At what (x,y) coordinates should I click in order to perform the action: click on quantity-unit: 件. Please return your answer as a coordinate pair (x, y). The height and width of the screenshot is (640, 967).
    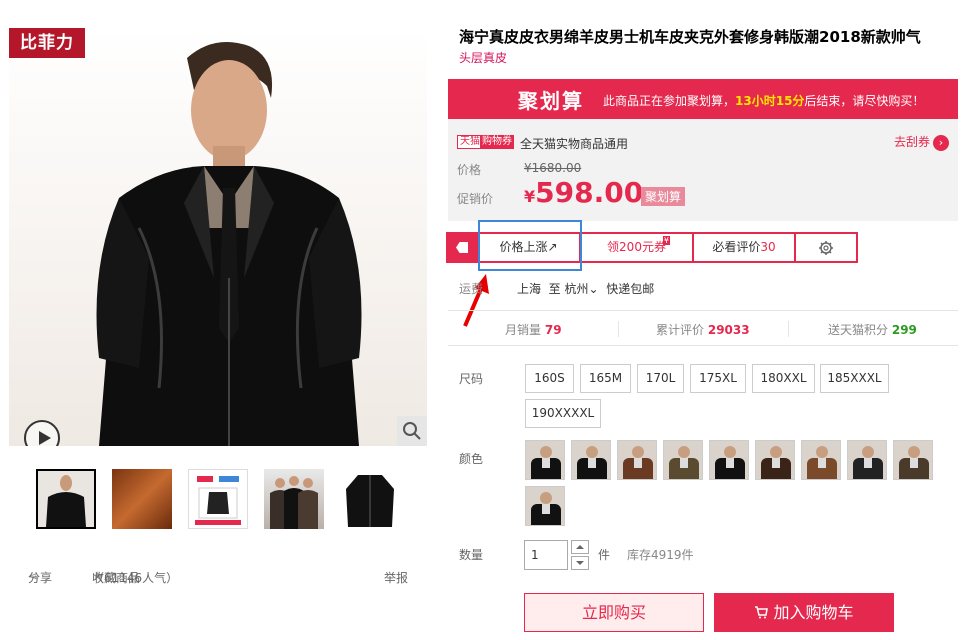
    Looking at the image, I should click on (604, 555).